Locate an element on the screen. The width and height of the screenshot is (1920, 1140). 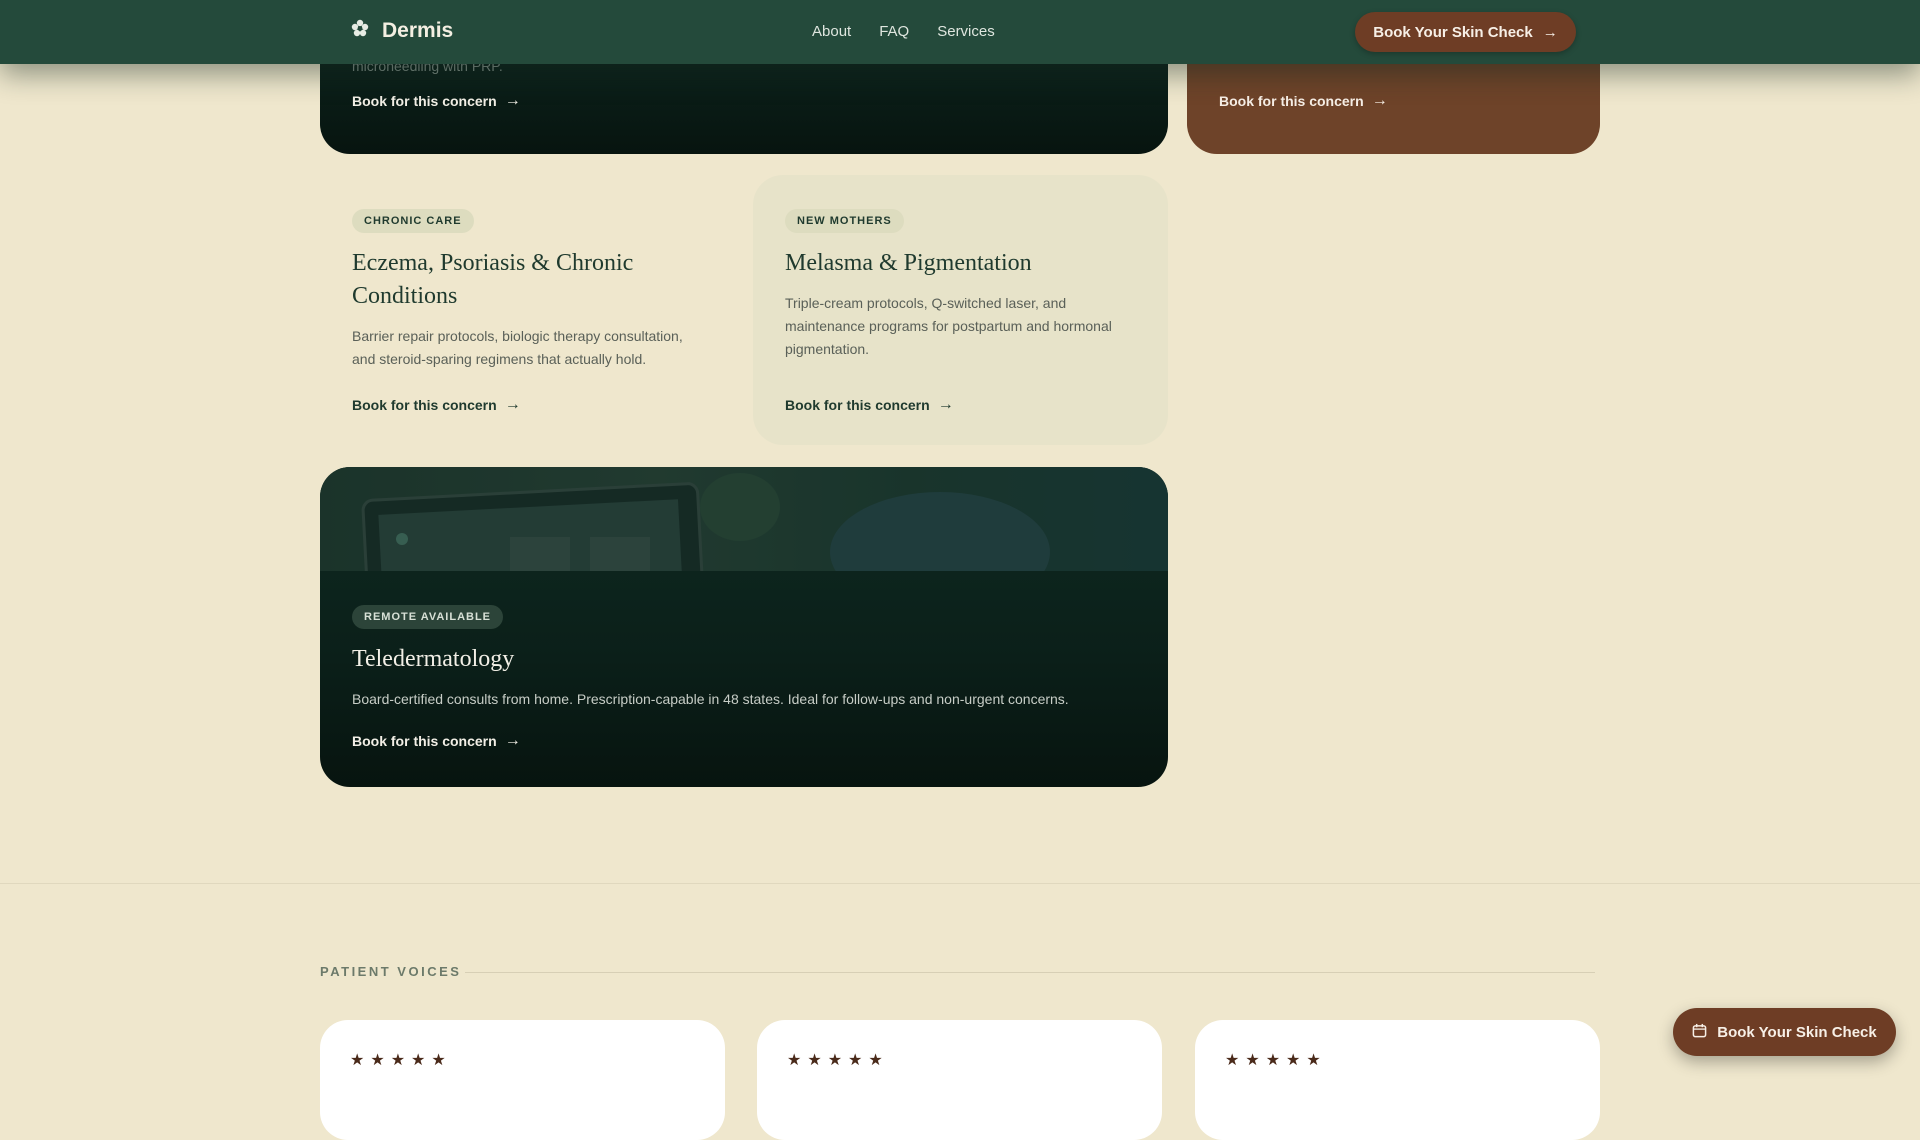
card-title: Teledermatology is located at coordinates (433, 659).